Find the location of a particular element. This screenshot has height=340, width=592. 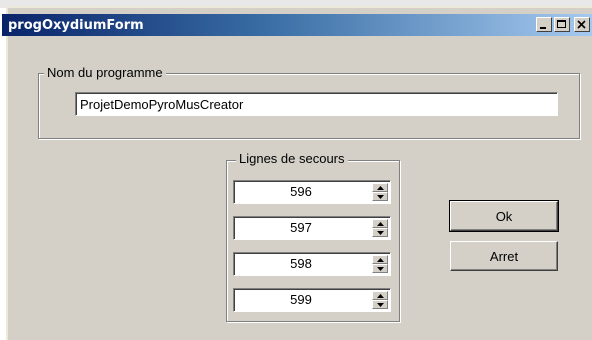

program-name-legend: Nom du programme is located at coordinates (105, 73).